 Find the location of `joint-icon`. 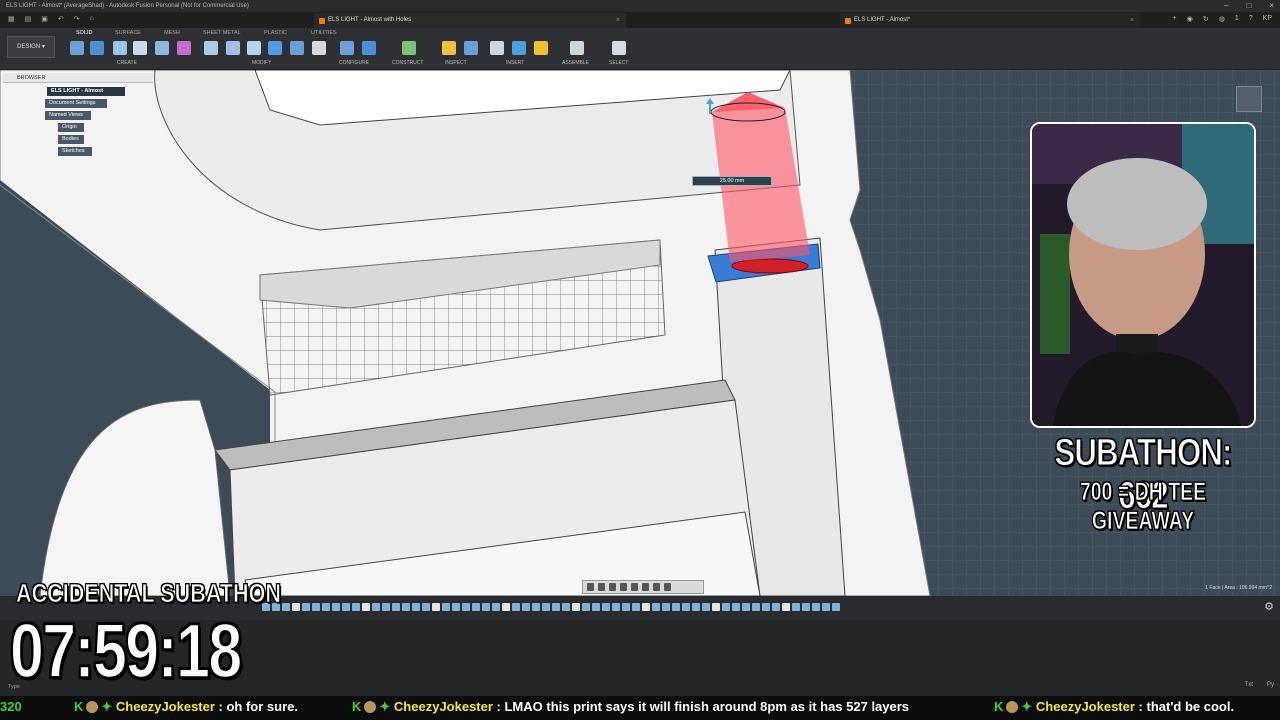

joint-icon is located at coordinates (577, 48).